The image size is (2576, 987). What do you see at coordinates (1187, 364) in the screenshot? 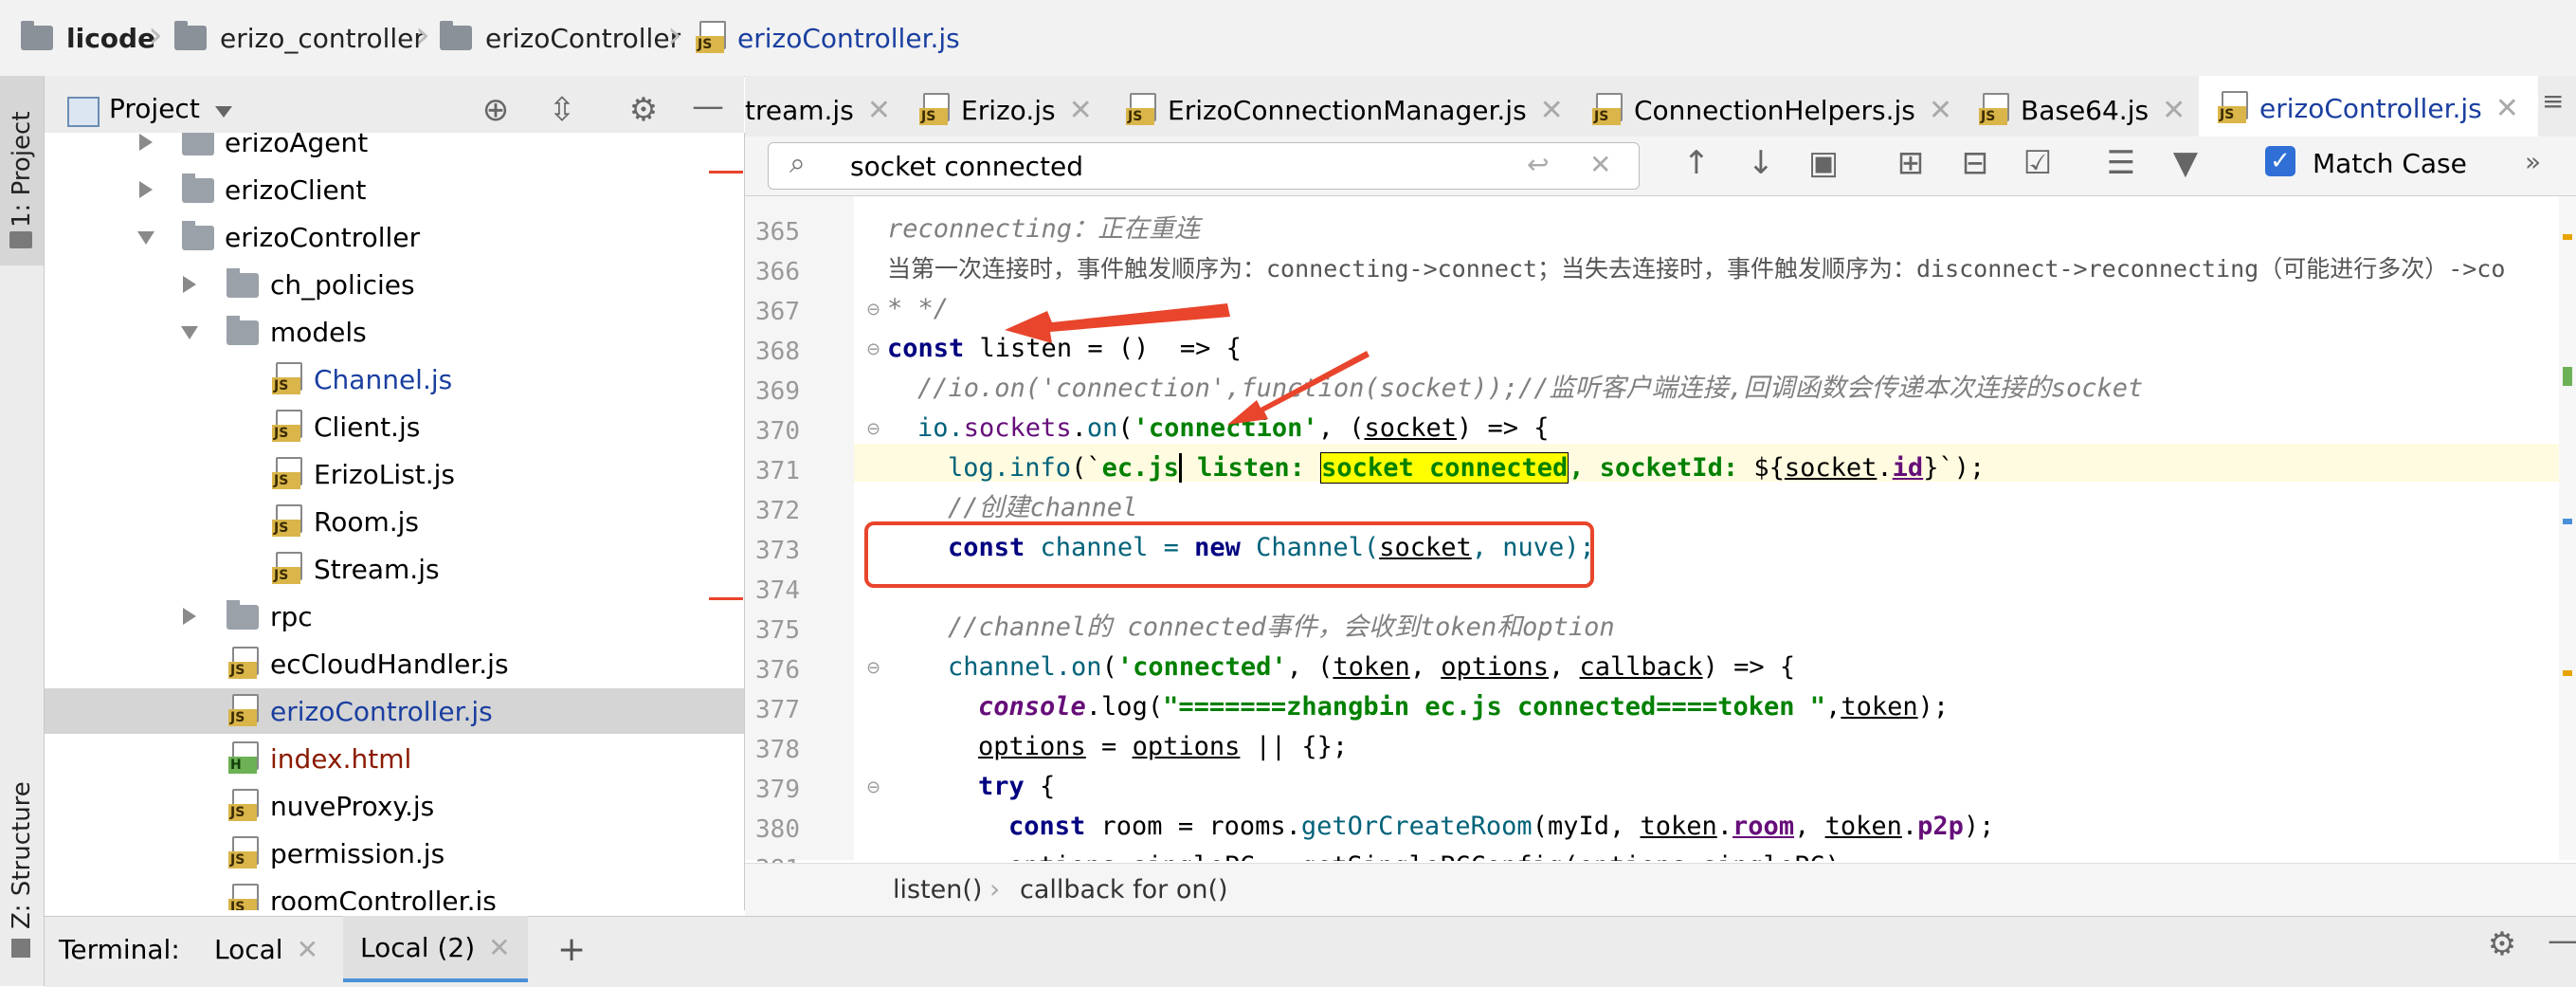
I see `annotation-arrows` at bounding box center [1187, 364].